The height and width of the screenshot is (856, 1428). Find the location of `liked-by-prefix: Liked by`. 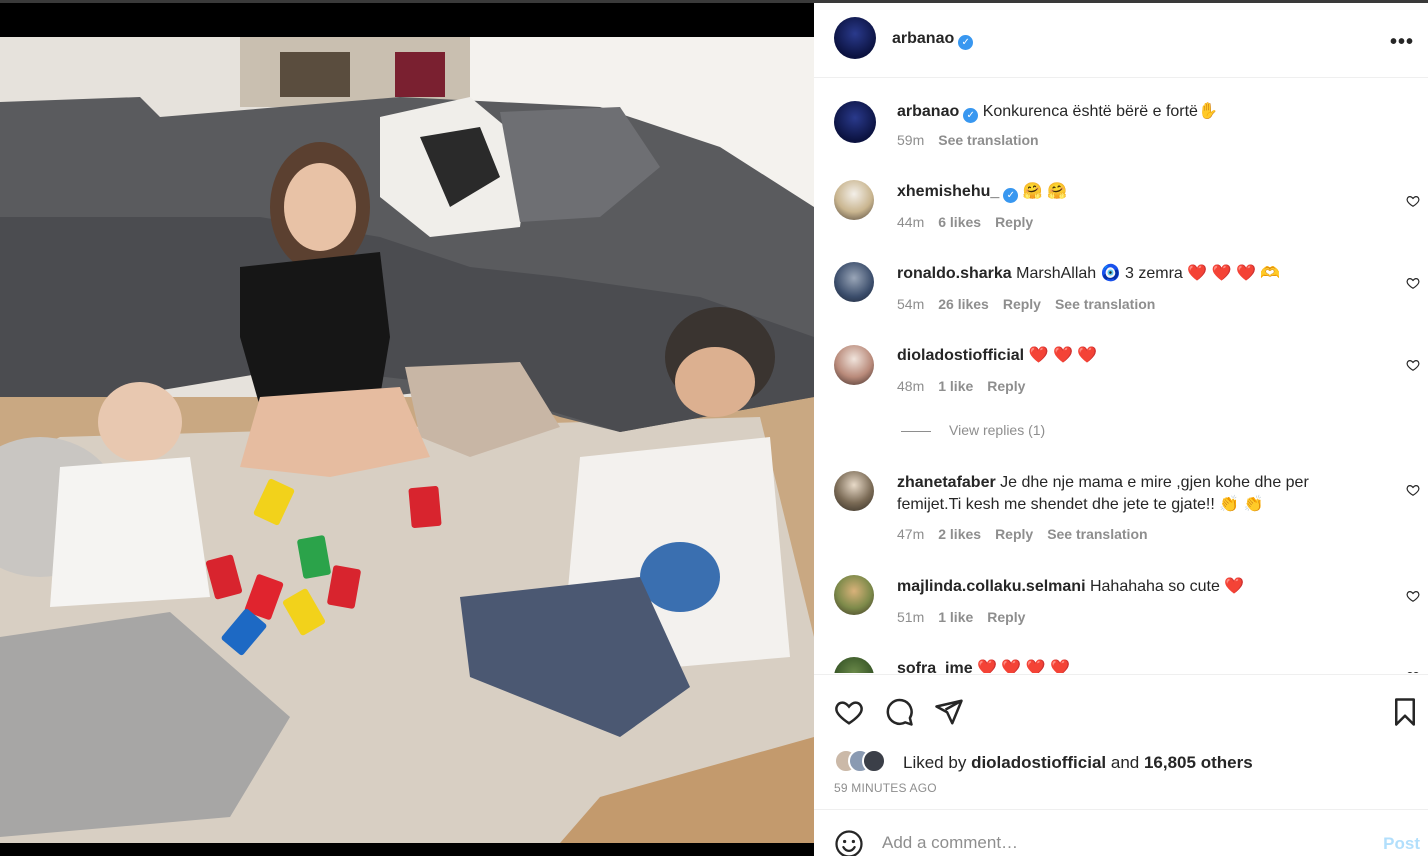

liked-by-prefix: Liked by is located at coordinates (935, 762).